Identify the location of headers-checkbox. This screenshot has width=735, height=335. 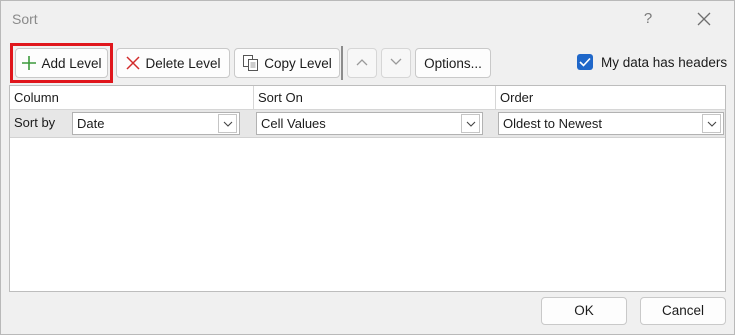
(585, 62).